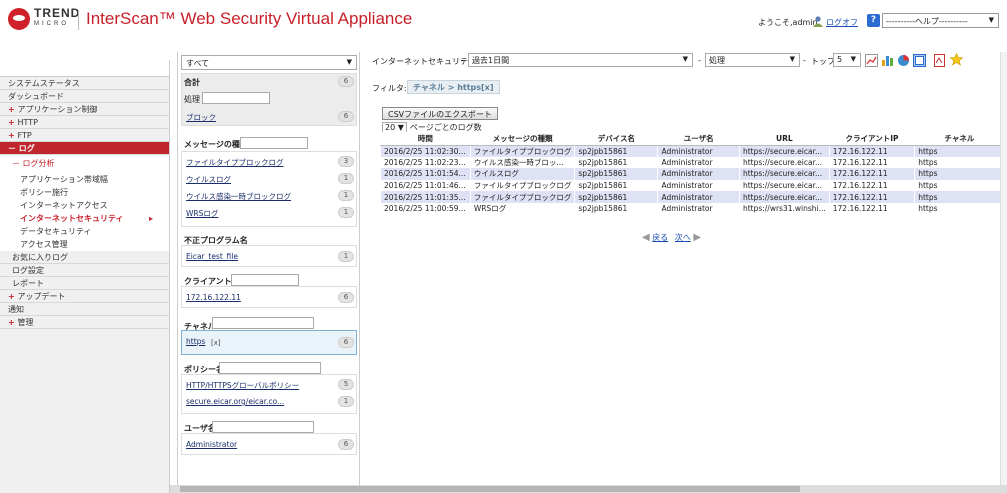 Image resolution: width=1007 pixels, height=493 pixels. I want to click on client-count: 6, so click(346, 297).